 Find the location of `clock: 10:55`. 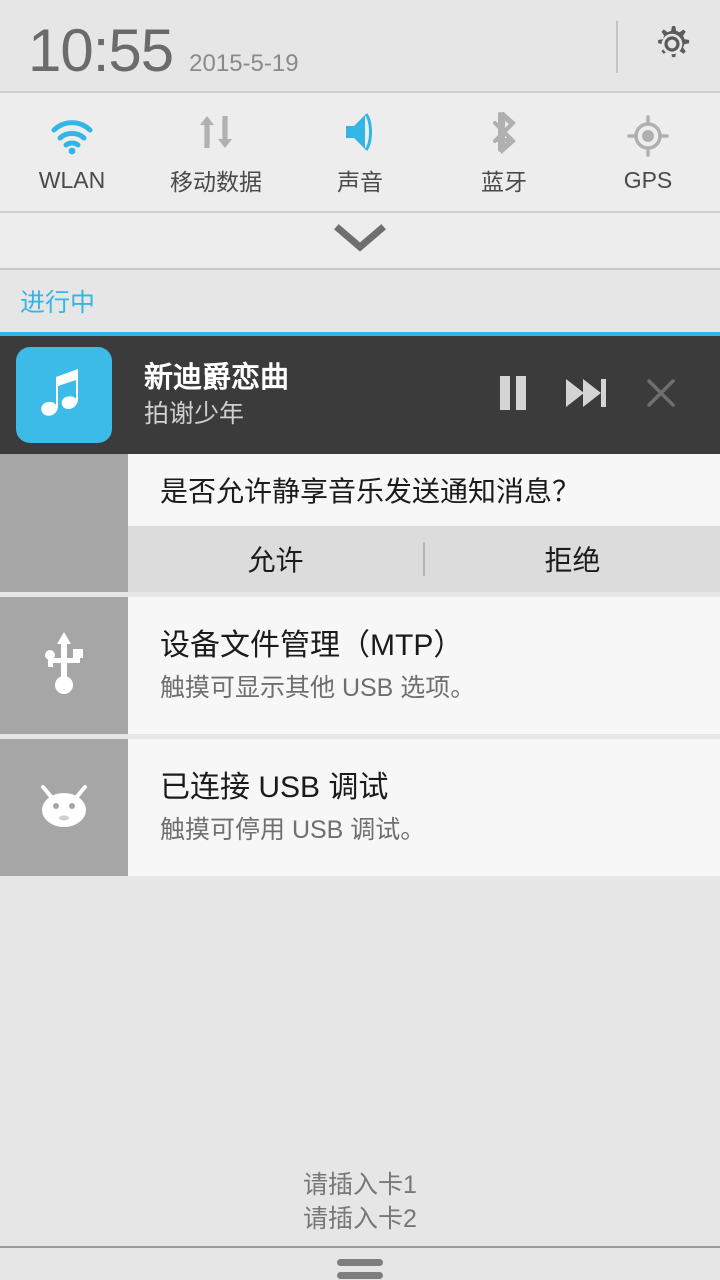

clock: 10:55 is located at coordinates (101, 50).